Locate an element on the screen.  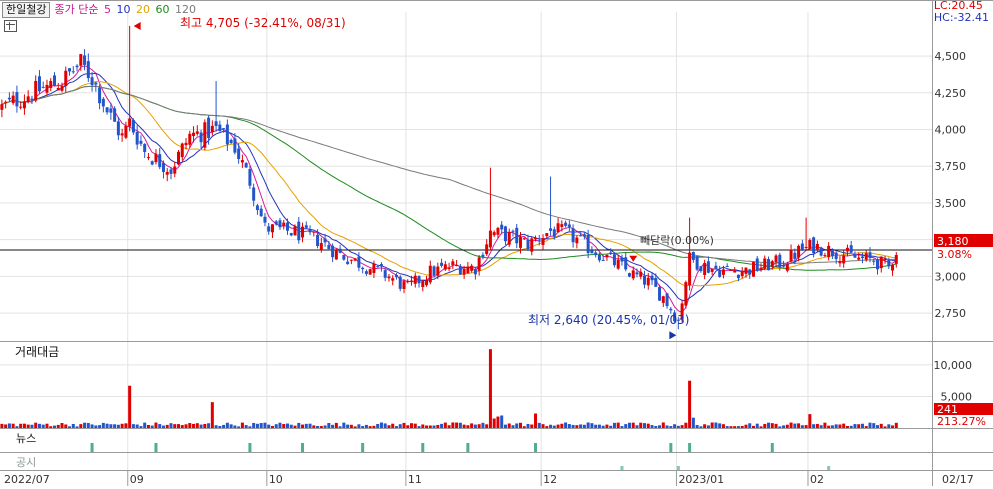
ma-period-60: 60 is located at coordinates (162, 9).